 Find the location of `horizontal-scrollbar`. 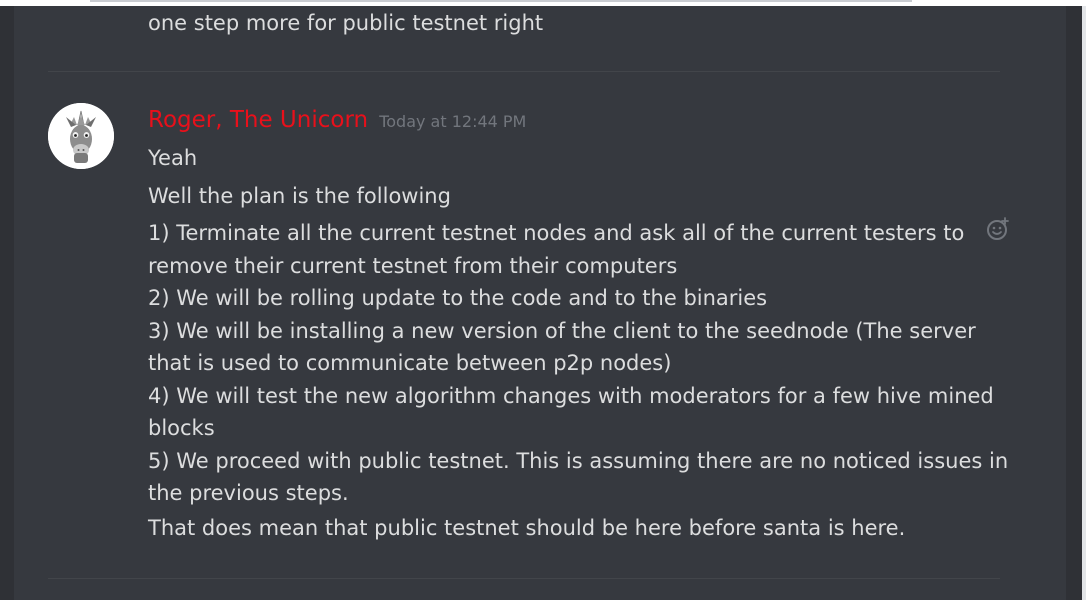

horizontal-scrollbar is located at coordinates (501, 1).